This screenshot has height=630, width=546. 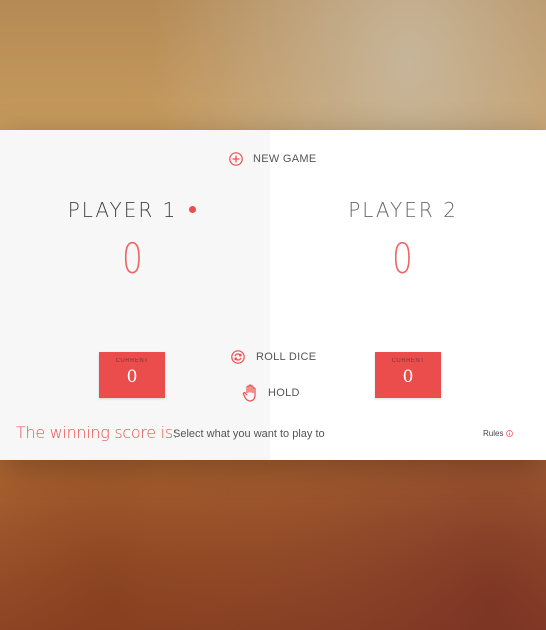 What do you see at coordinates (284, 393) in the screenshot?
I see `hold-label: HOLD` at bounding box center [284, 393].